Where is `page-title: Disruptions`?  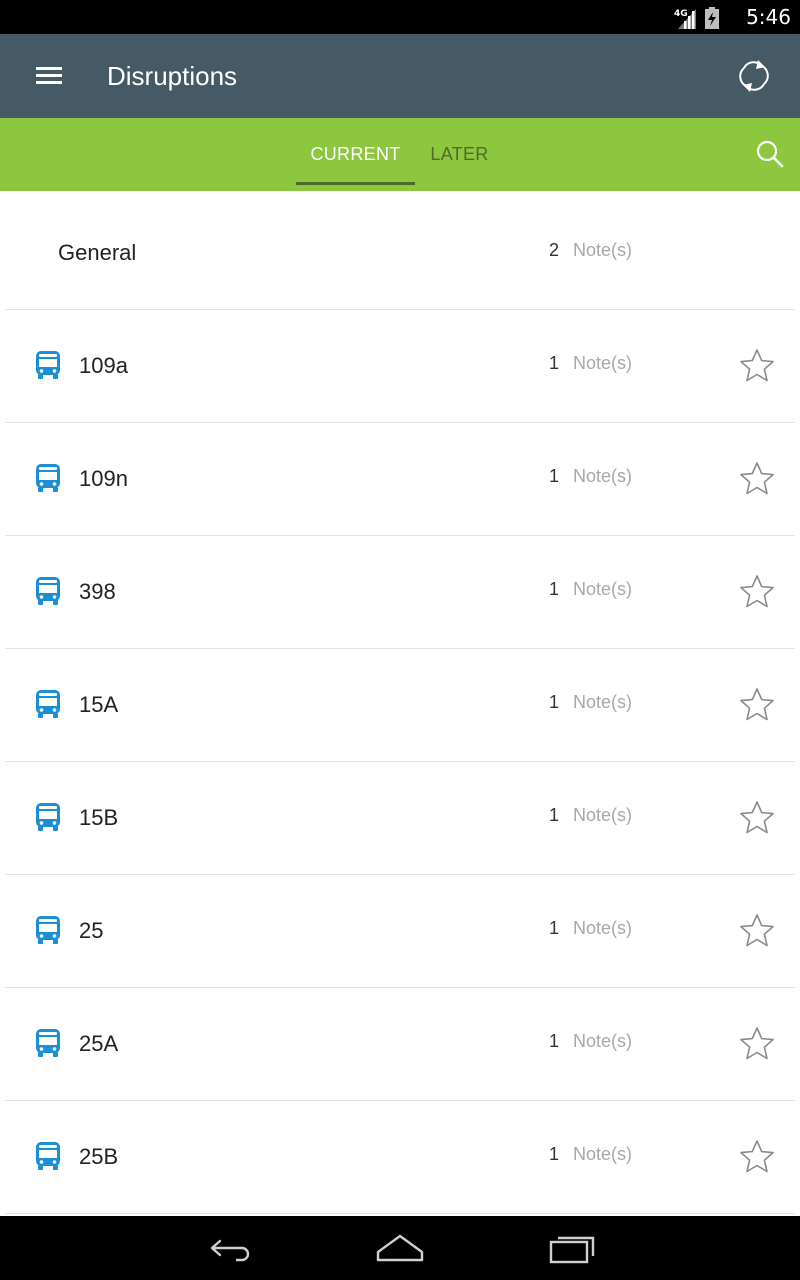
page-title: Disruptions is located at coordinates (172, 76).